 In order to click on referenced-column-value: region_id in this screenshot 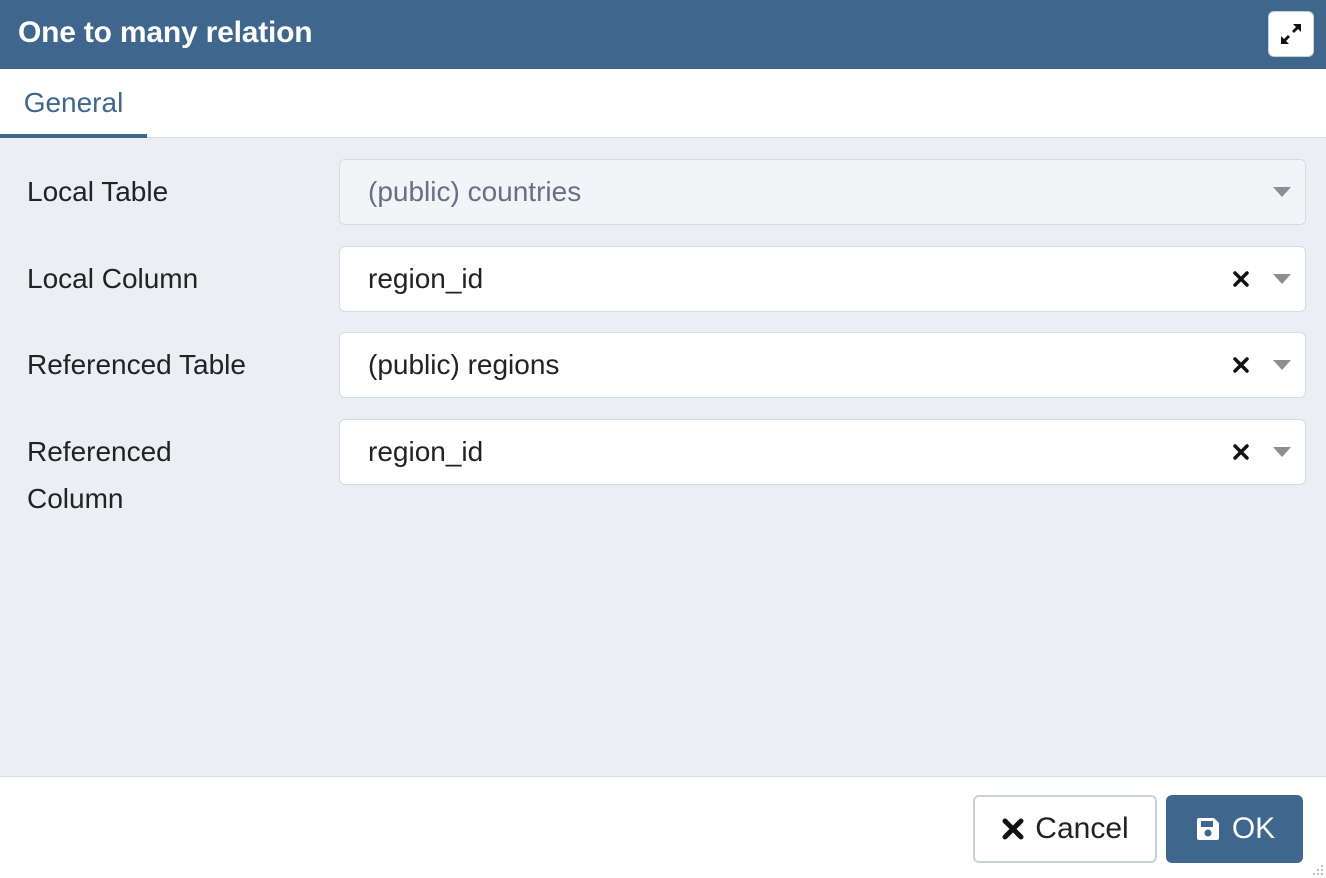, I will do `click(426, 451)`.